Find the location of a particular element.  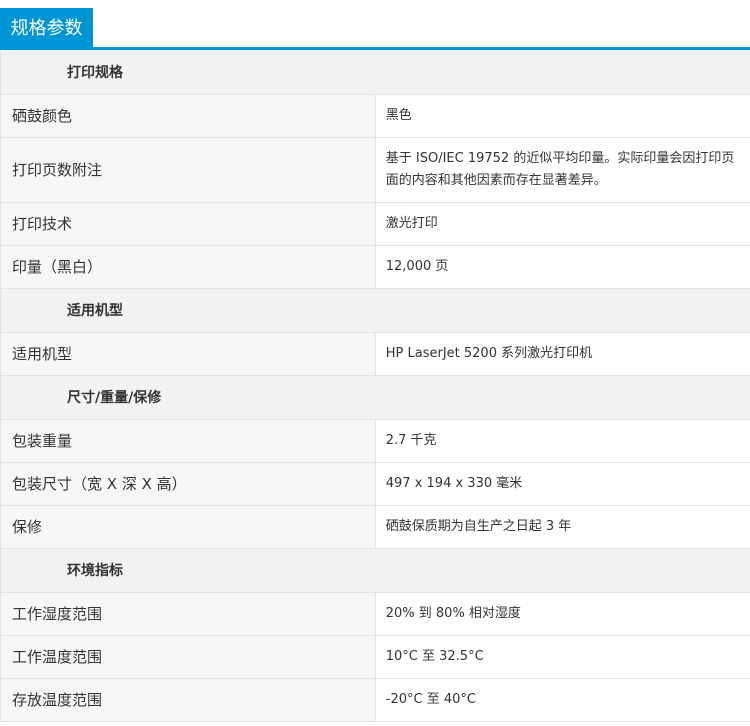

section-title: 尺寸/重量/保修 is located at coordinates (375, 397).